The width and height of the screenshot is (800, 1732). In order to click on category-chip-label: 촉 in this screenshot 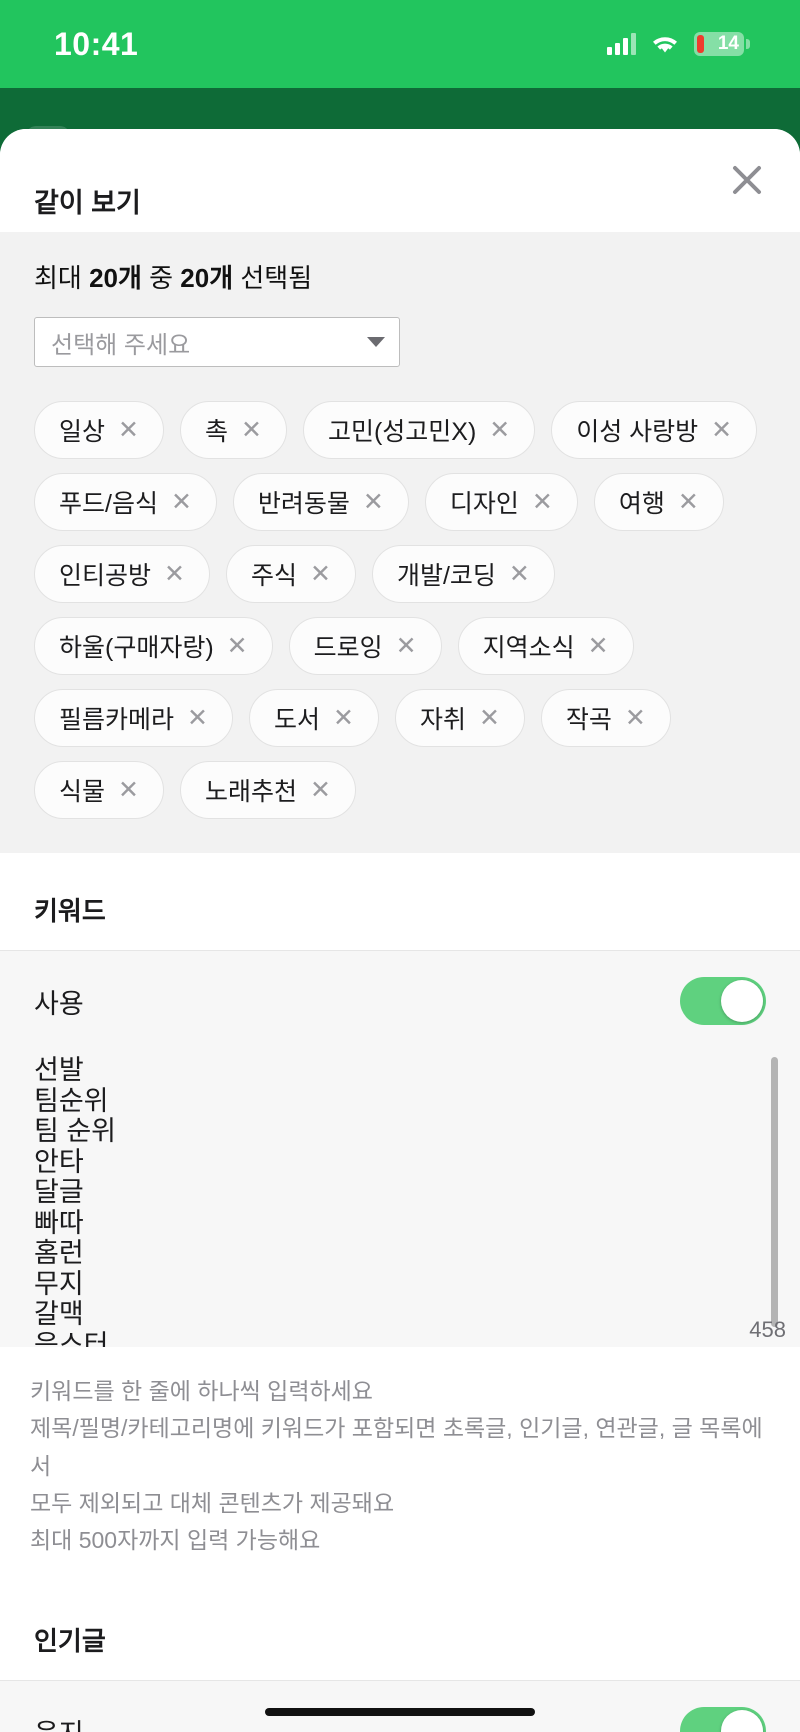, I will do `click(216, 432)`.